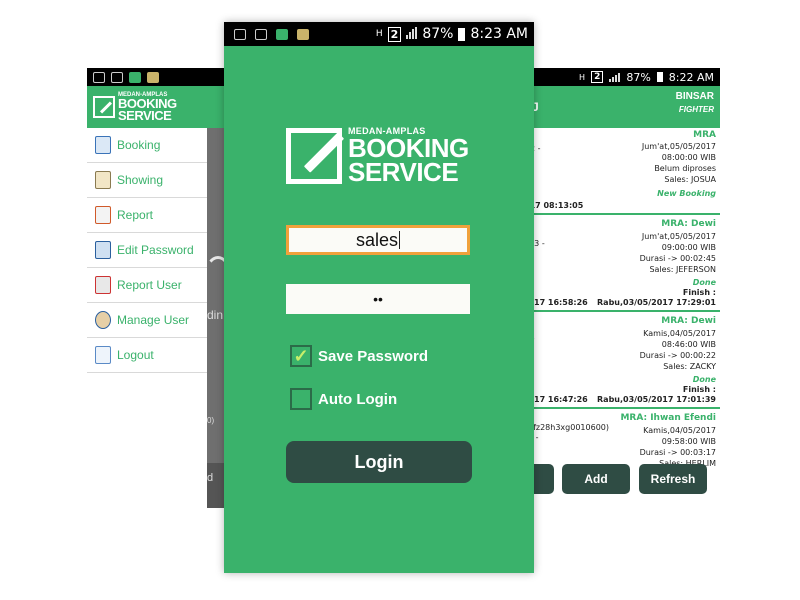  What do you see at coordinates (677, 258) in the screenshot?
I see `booking-duration: Durasi -> 00:02:45` at bounding box center [677, 258].